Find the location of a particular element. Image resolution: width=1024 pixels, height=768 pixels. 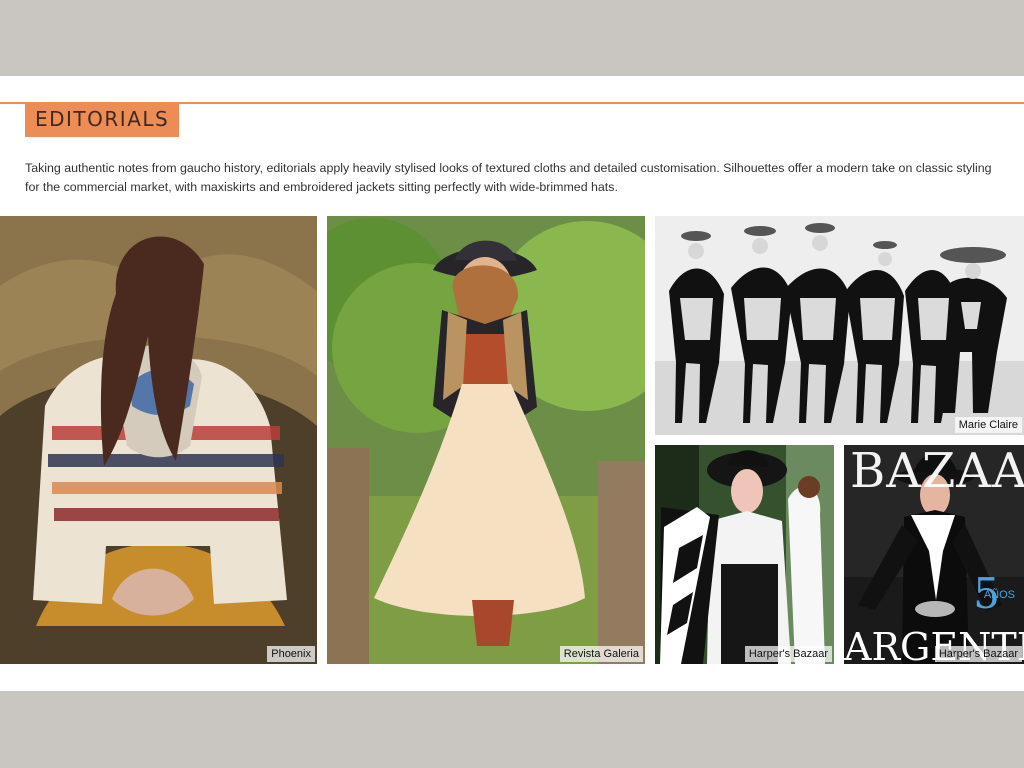

cover-masthead: BAZAAR is located at coordinates (937, 472).